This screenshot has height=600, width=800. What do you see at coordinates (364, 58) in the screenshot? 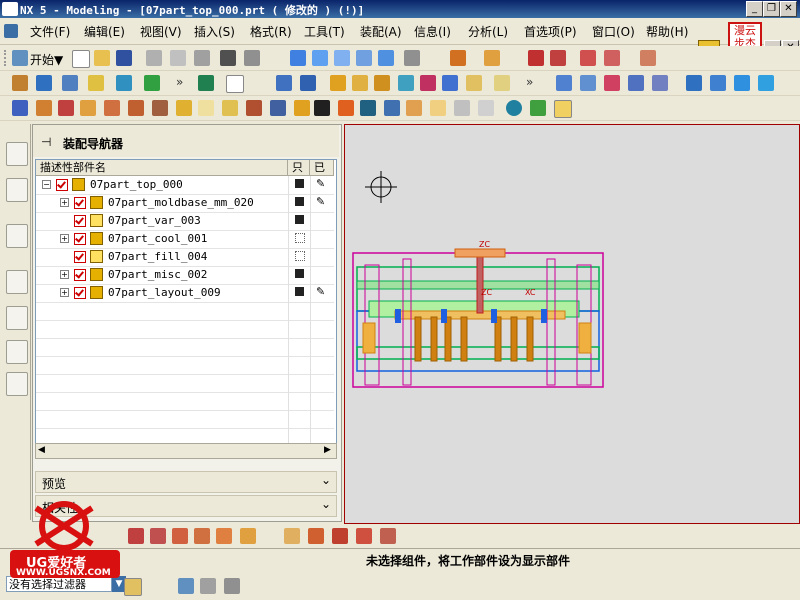
I see `view-top-icon` at bounding box center [364, 58].